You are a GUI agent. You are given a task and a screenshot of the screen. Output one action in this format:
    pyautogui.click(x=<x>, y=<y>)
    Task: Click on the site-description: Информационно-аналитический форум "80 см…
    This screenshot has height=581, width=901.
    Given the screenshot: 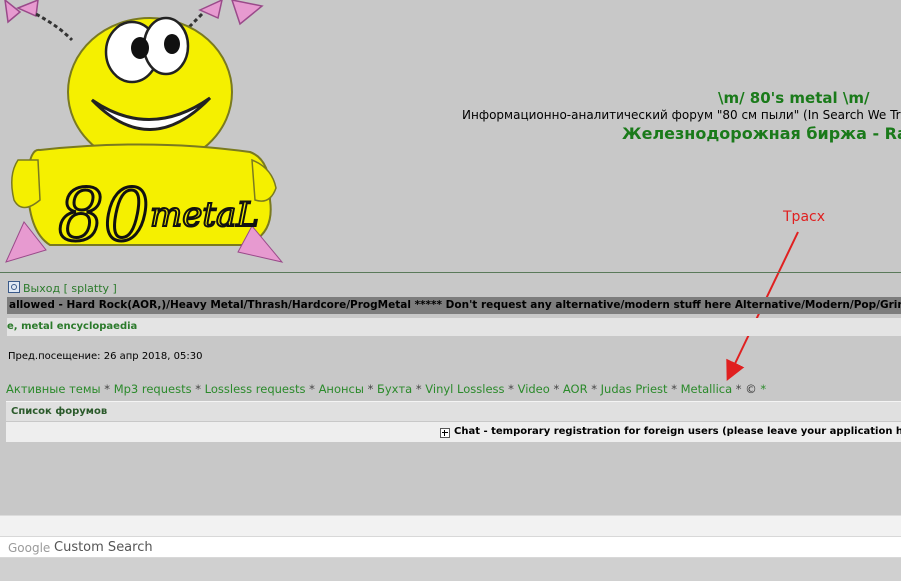 What is the action you would take?
    pyautogui.click(x=681, y=115)
    